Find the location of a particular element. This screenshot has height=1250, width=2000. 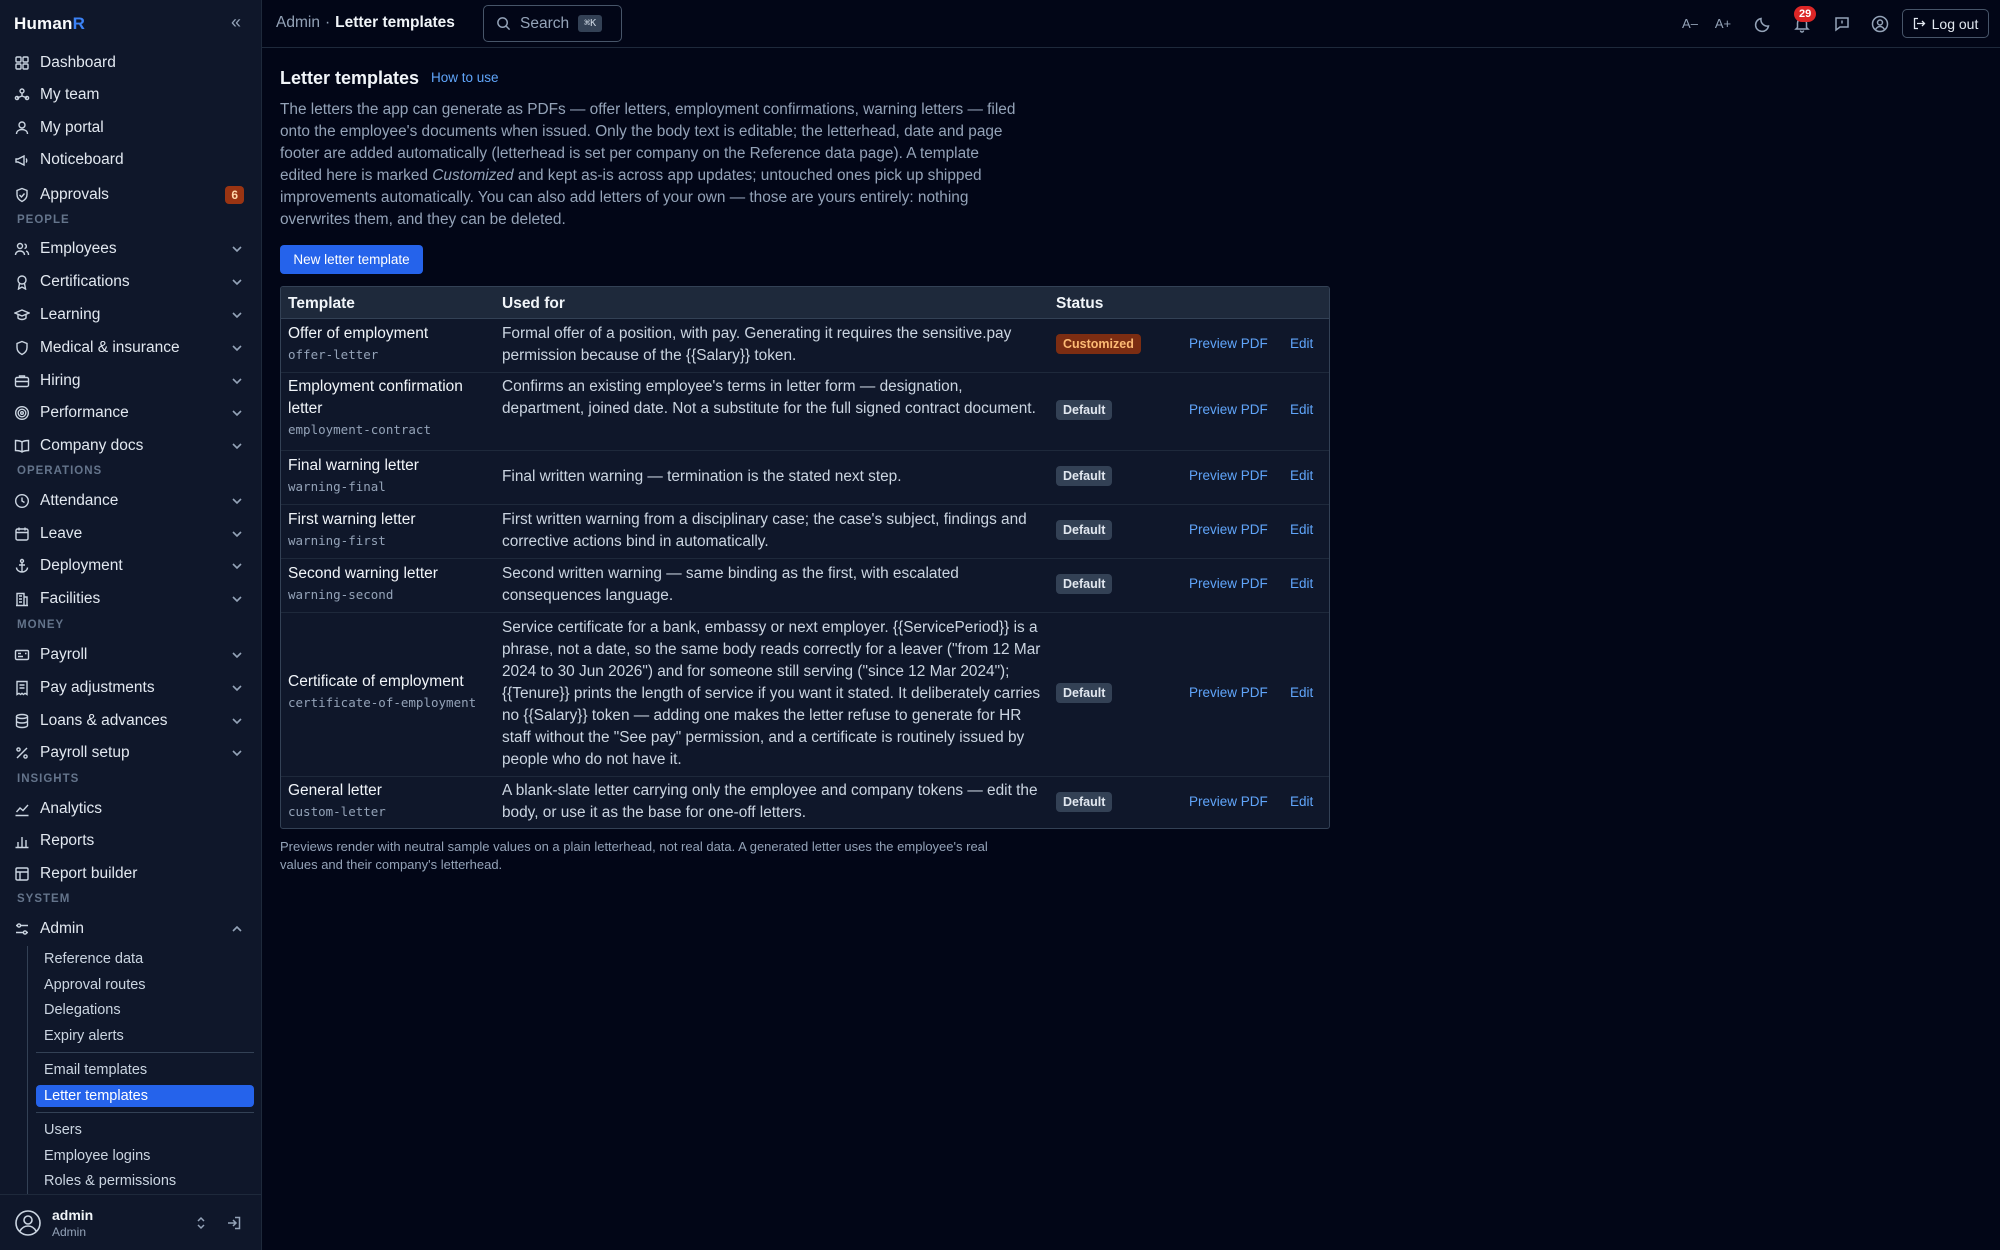

template-name: Second warning letter is located at coordinates (363, 573).